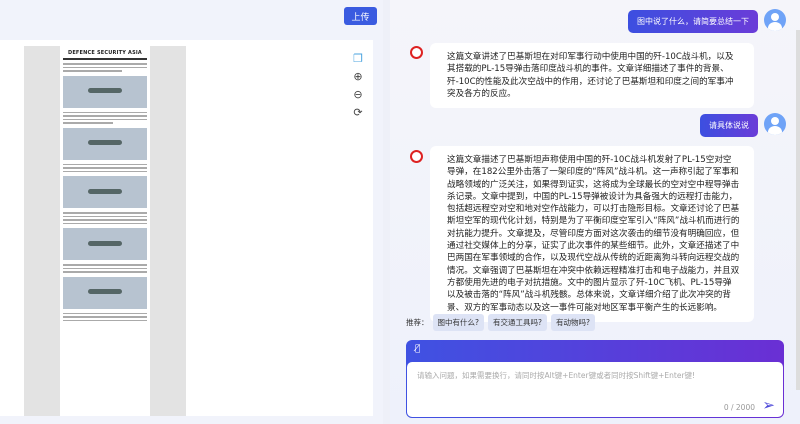 This screenshot has width=800, height=424. What do you see at coordinates (693, 21) in the screenshot?
I see `user-message: 图中说了什么，请简要总结一下` at bounding box center [693, 21].